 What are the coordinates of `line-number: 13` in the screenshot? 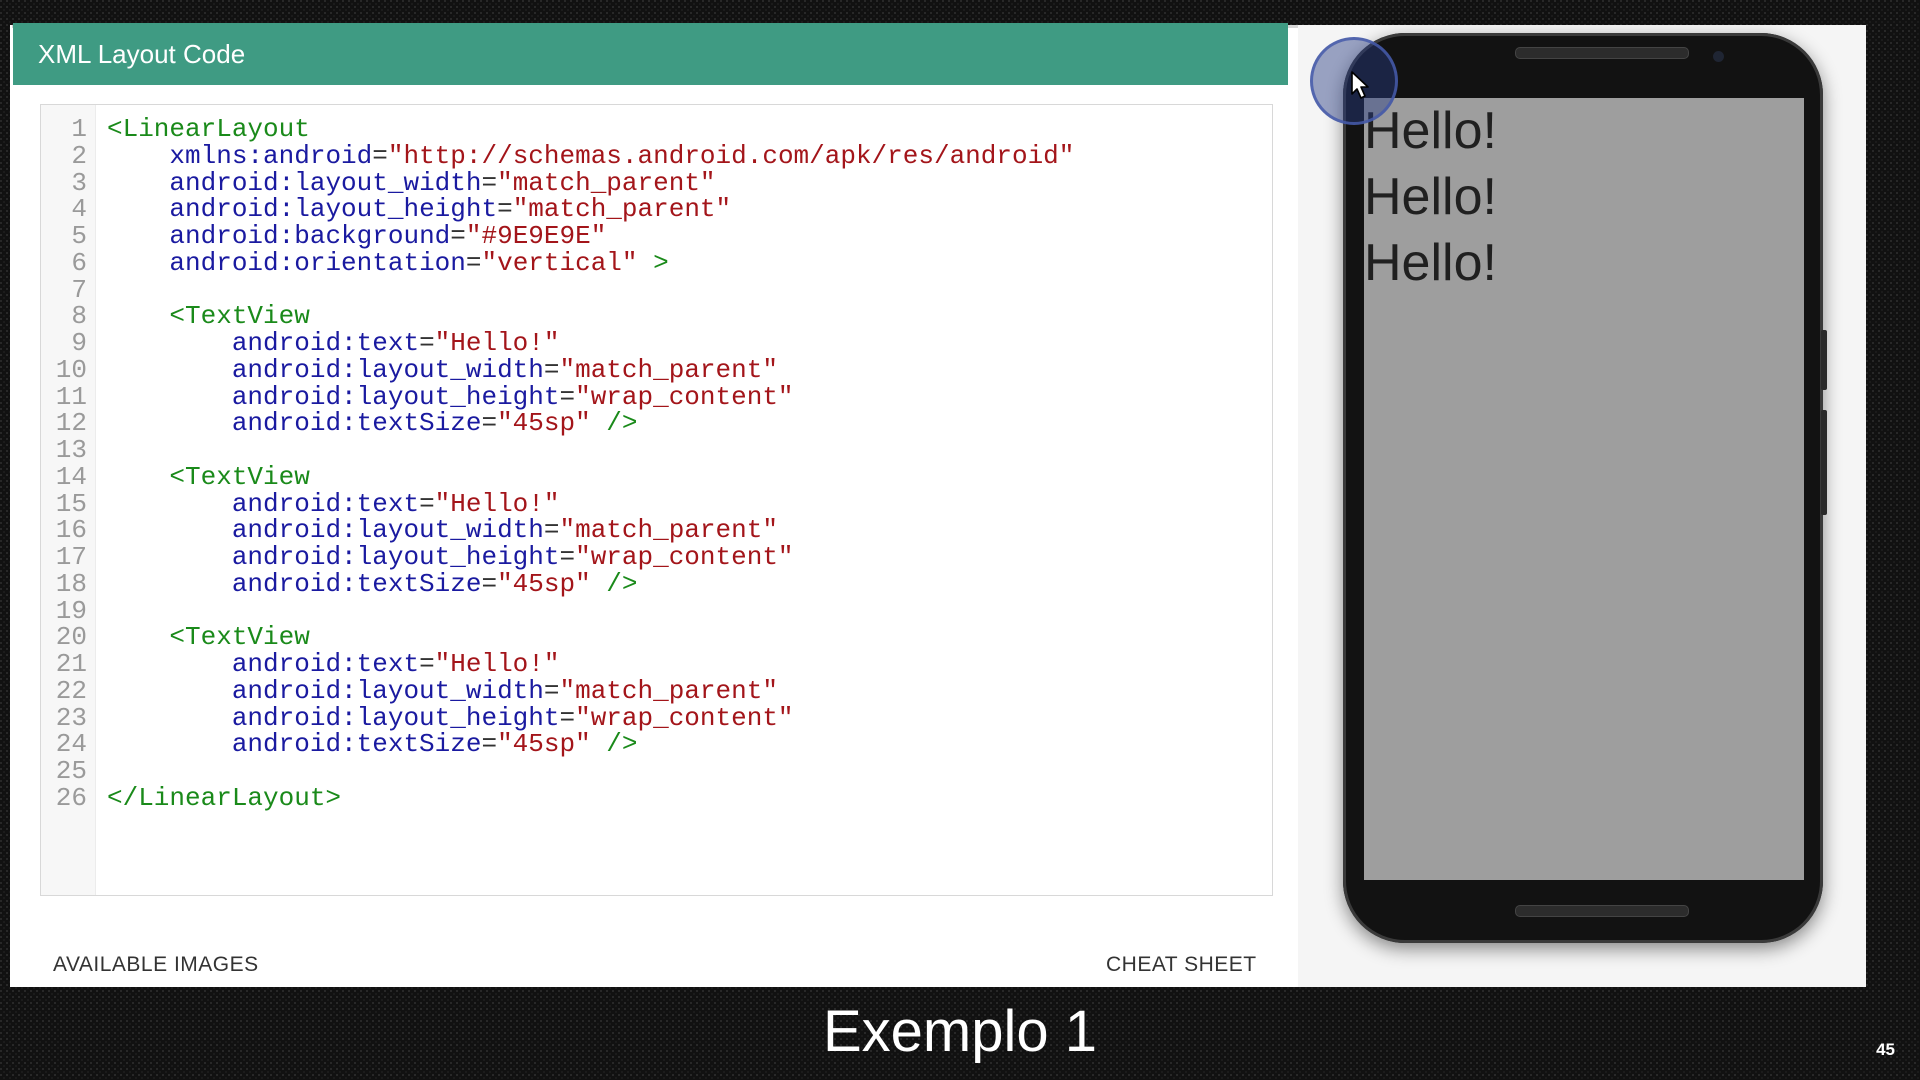 It's located at (71, 450).